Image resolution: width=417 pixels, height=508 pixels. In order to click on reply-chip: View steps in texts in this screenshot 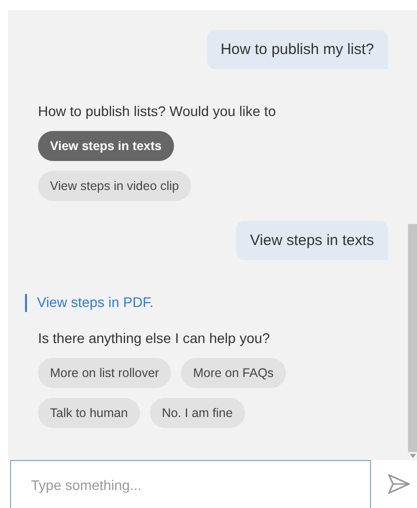, I will do `click(106, 146)`.